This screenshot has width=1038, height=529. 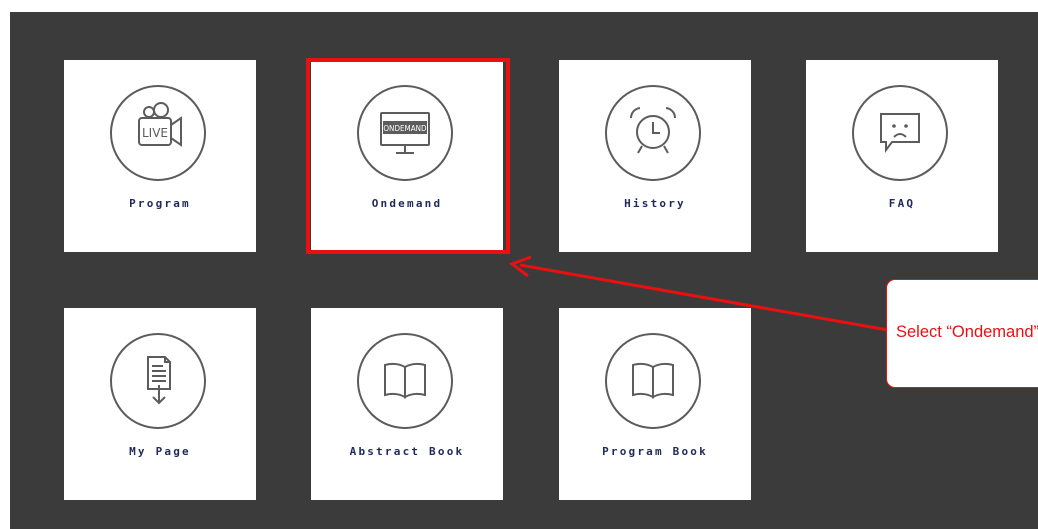 I want to click on sad-chat-bubble-icon, so click(x=900, y=133).